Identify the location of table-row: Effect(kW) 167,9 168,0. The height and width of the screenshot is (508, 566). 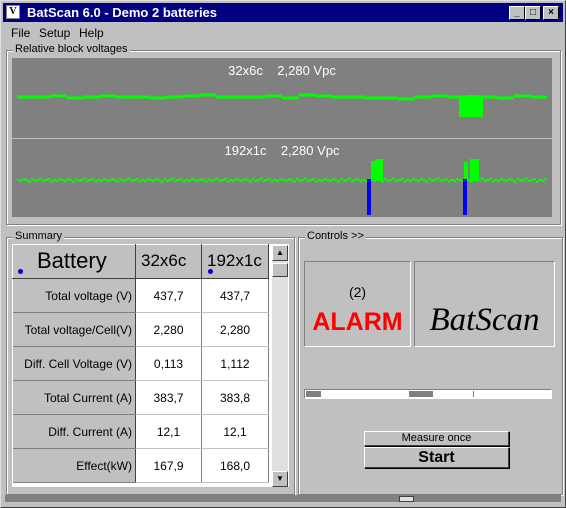
(140, 465).